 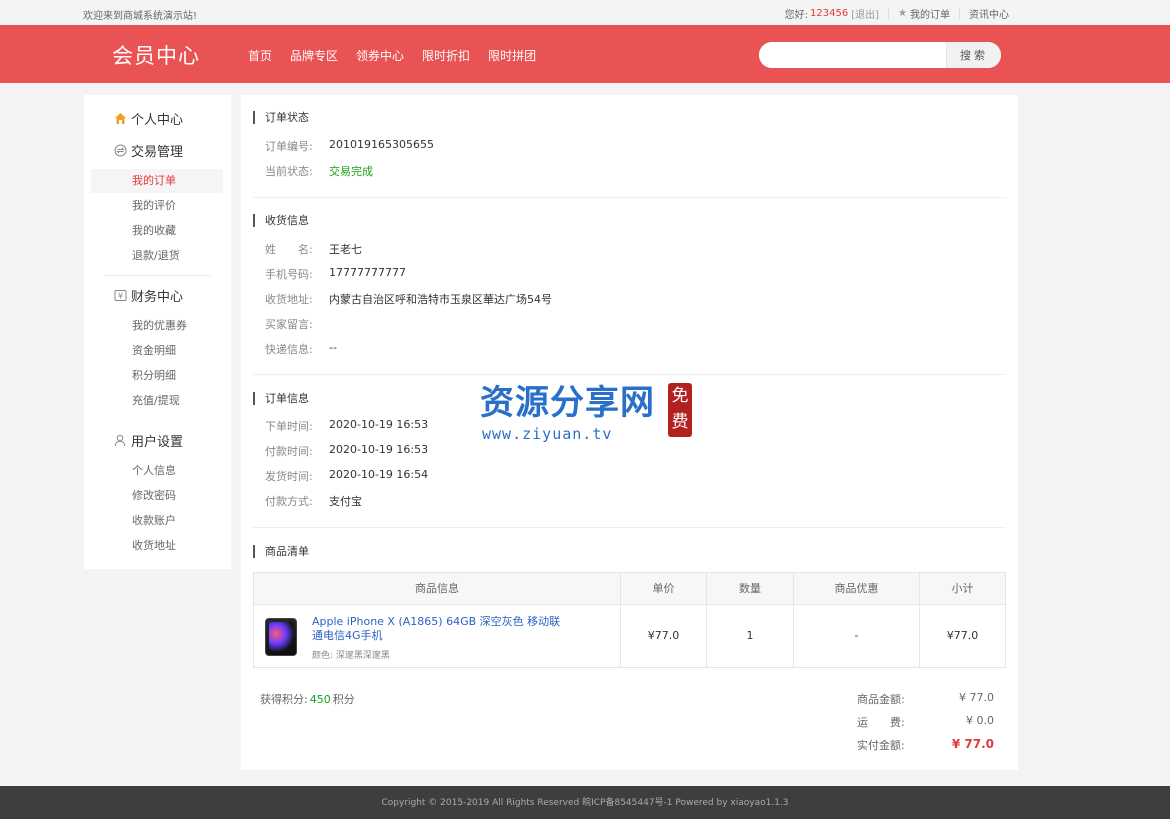 I want to click on sidebar-item-shipping-address: 收货地址, so click(x=157, y=546).